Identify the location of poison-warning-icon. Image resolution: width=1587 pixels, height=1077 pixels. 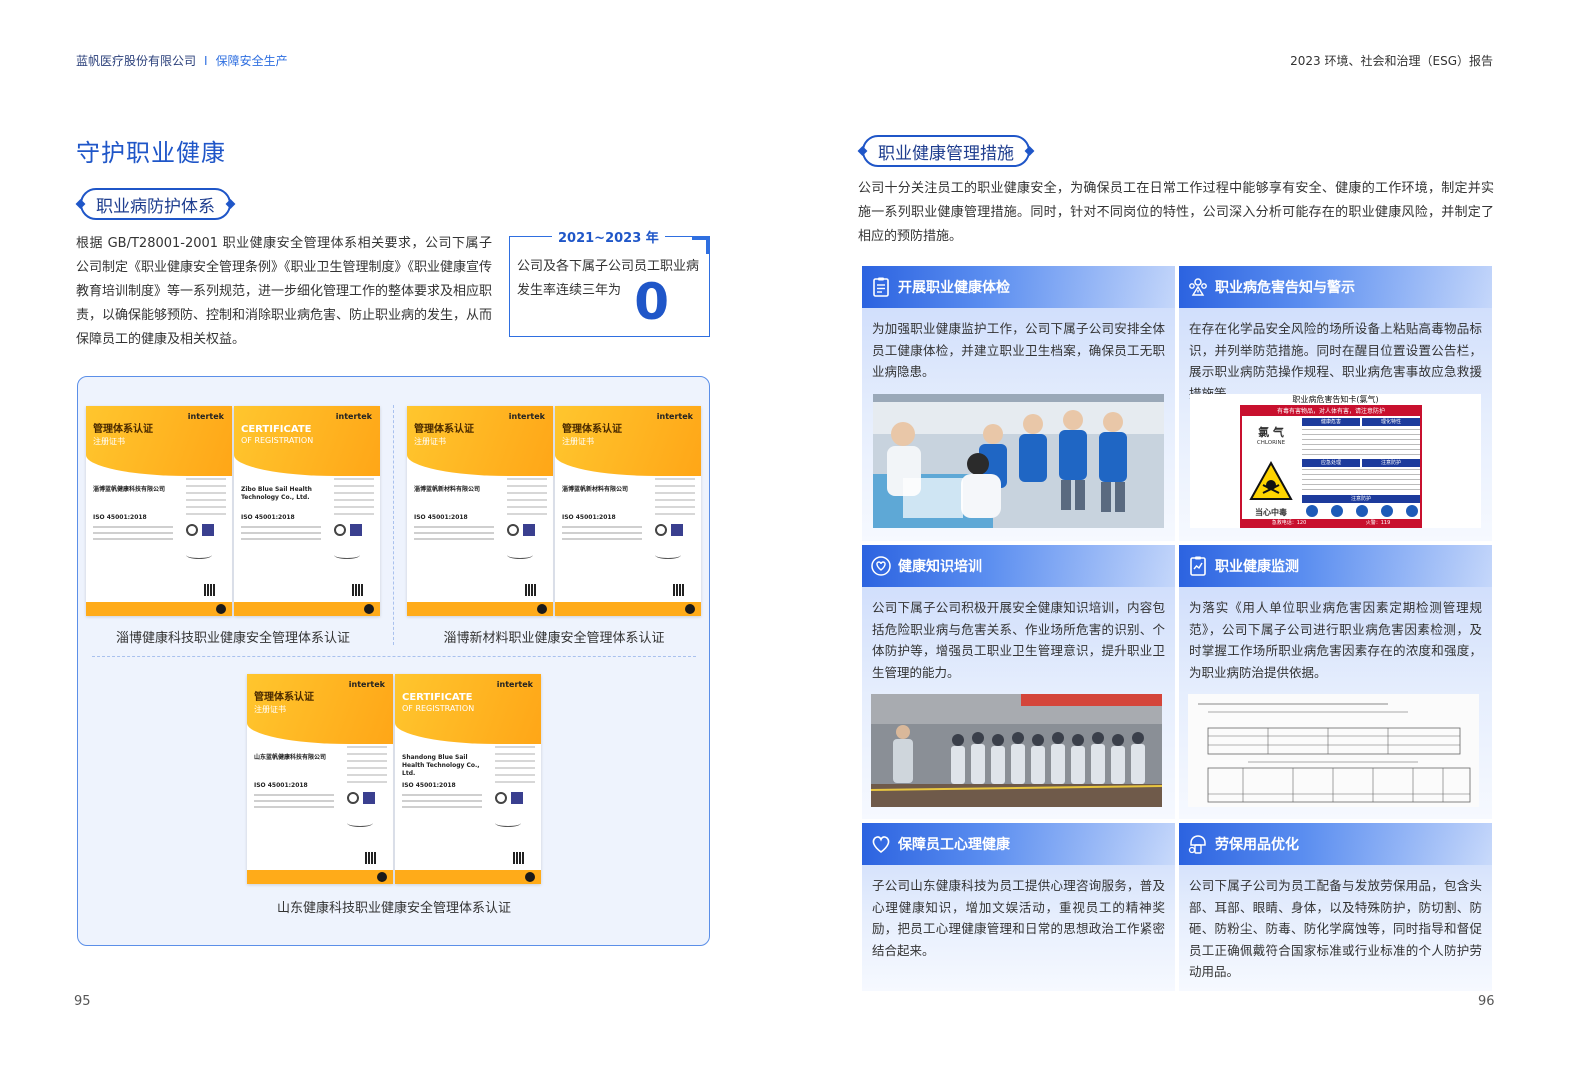
(1271, 482).